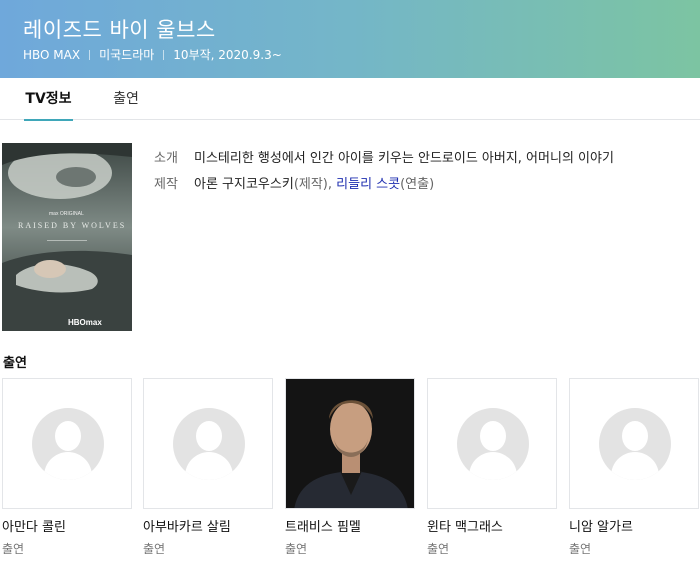 The image size is (700, 564). What do you see at coordinates (368, 184) in the screenshot?
I see `director-link: 리들리 스콧` at bounding box center [368, 184].